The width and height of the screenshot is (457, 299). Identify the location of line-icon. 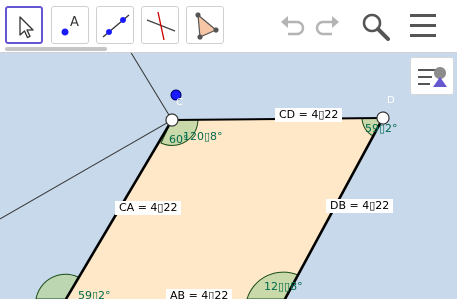
(116, 26).